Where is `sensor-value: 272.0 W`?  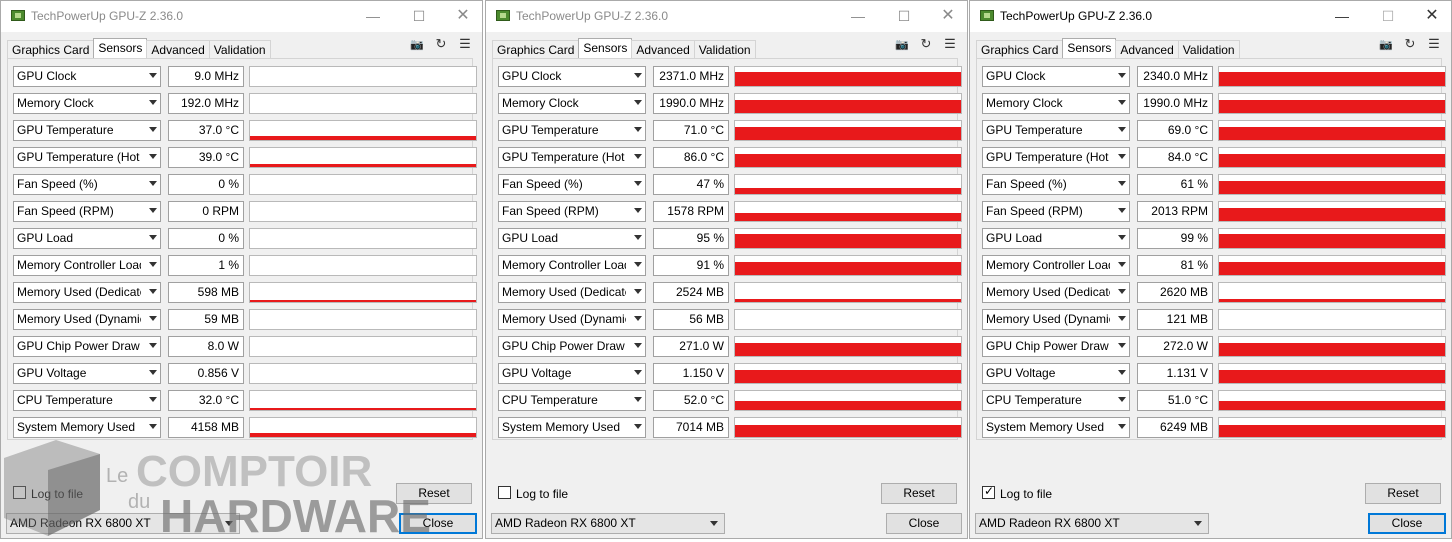 sensor-value: 272.0 W is located at coordinates (1175, 346).